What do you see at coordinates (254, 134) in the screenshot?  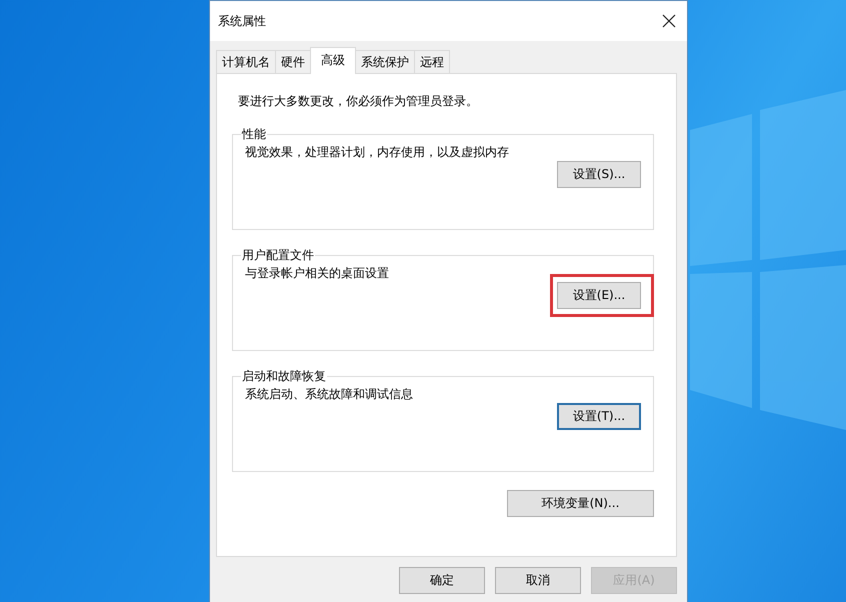 I see `group-title: 性能` at bounding box center [254, 134].